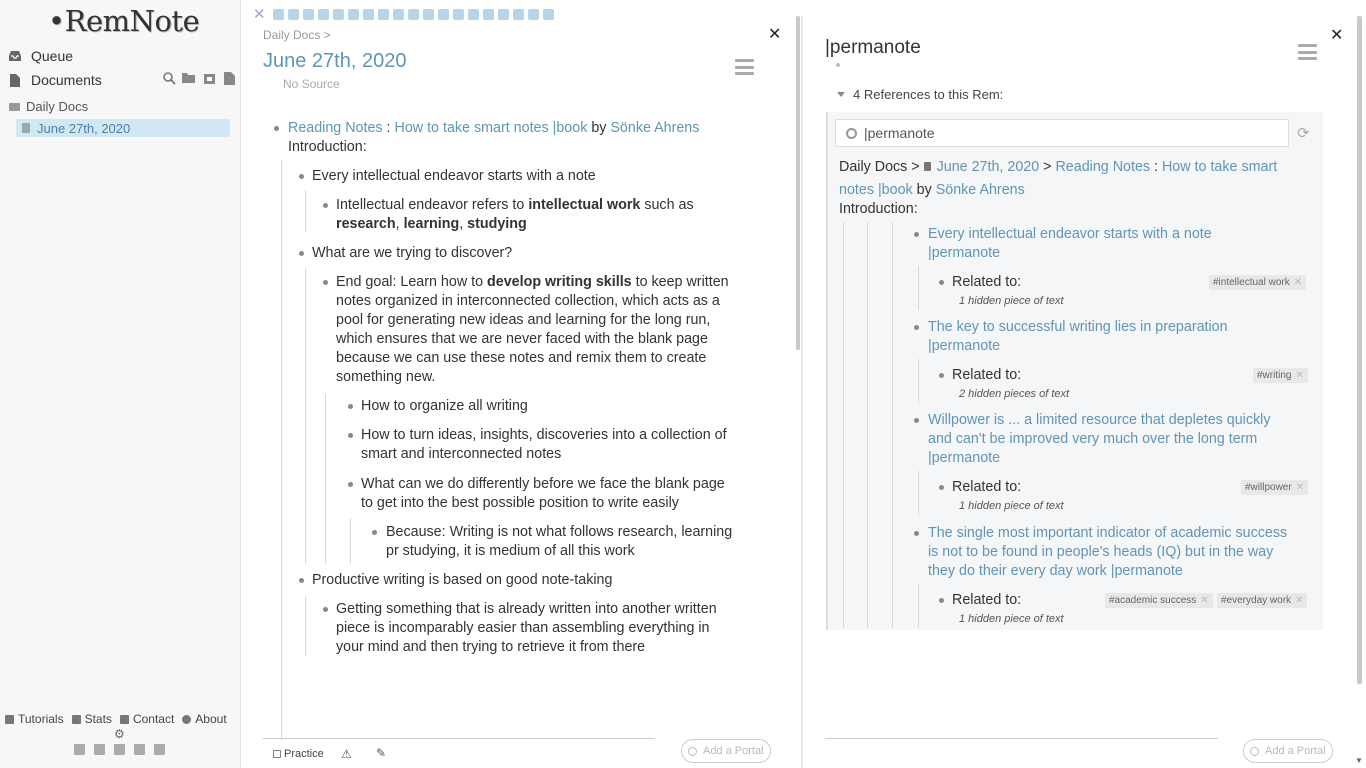  What do you see at coordinates (159, 749) in the screenshot?
I see `edit-icon` at bounding box center [159, 749].